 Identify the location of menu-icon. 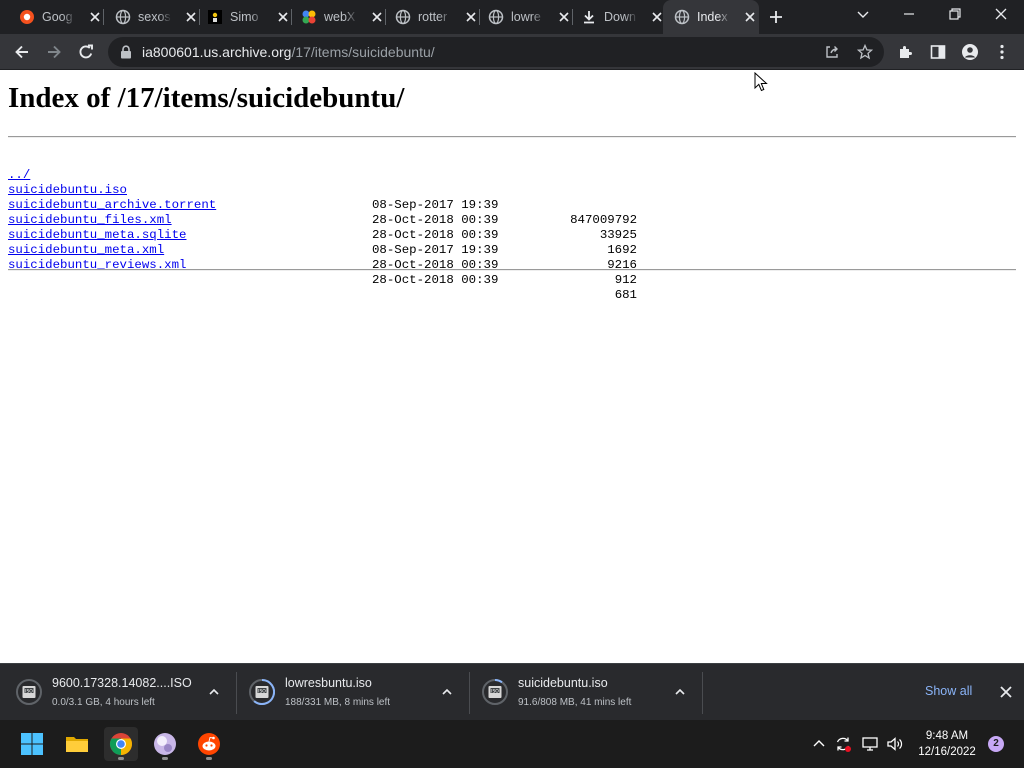
(1002, 52).